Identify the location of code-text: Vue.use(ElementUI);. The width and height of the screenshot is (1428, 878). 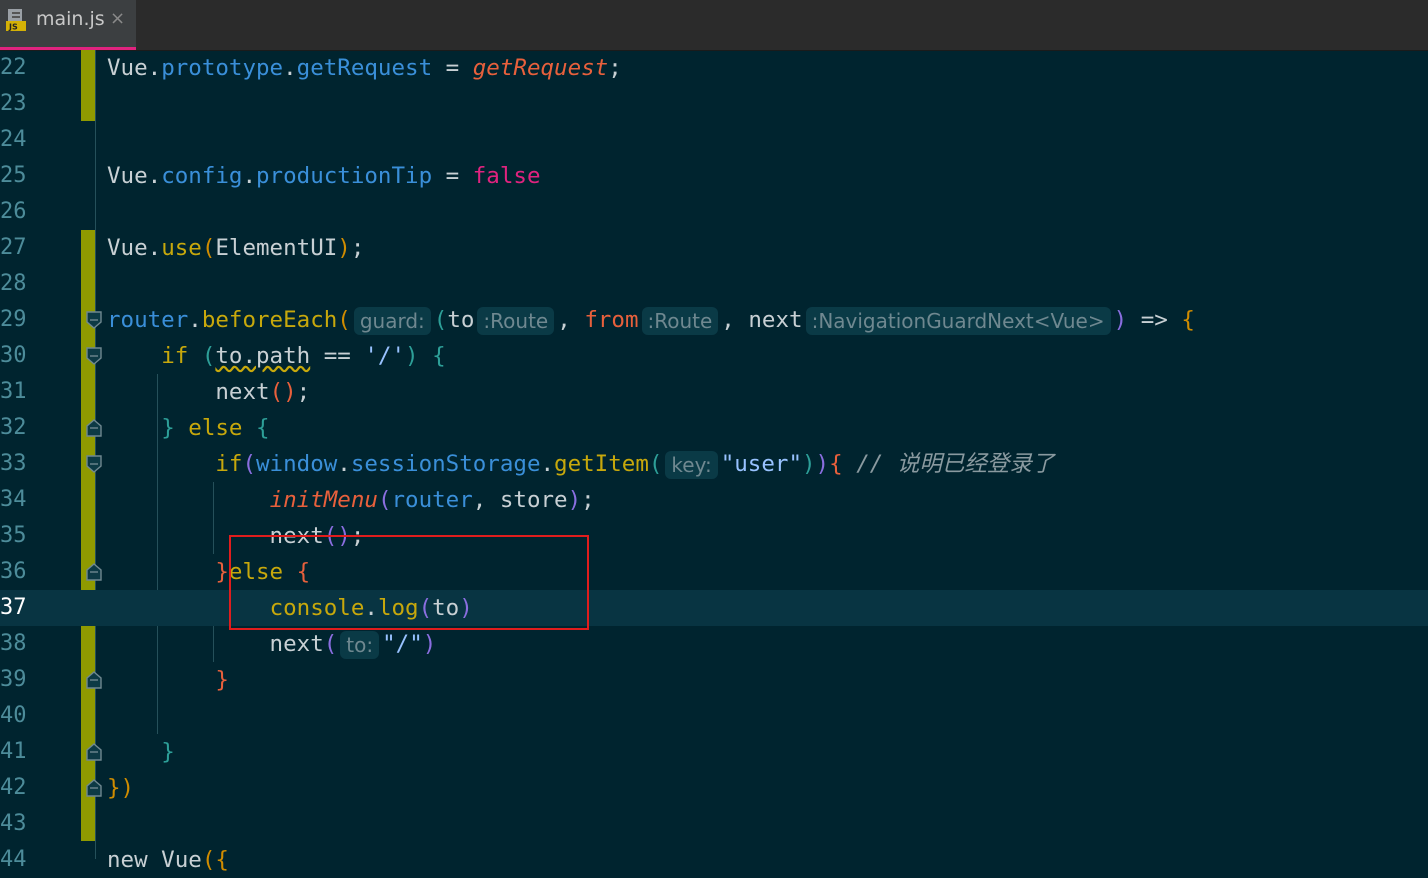
(235, 248).